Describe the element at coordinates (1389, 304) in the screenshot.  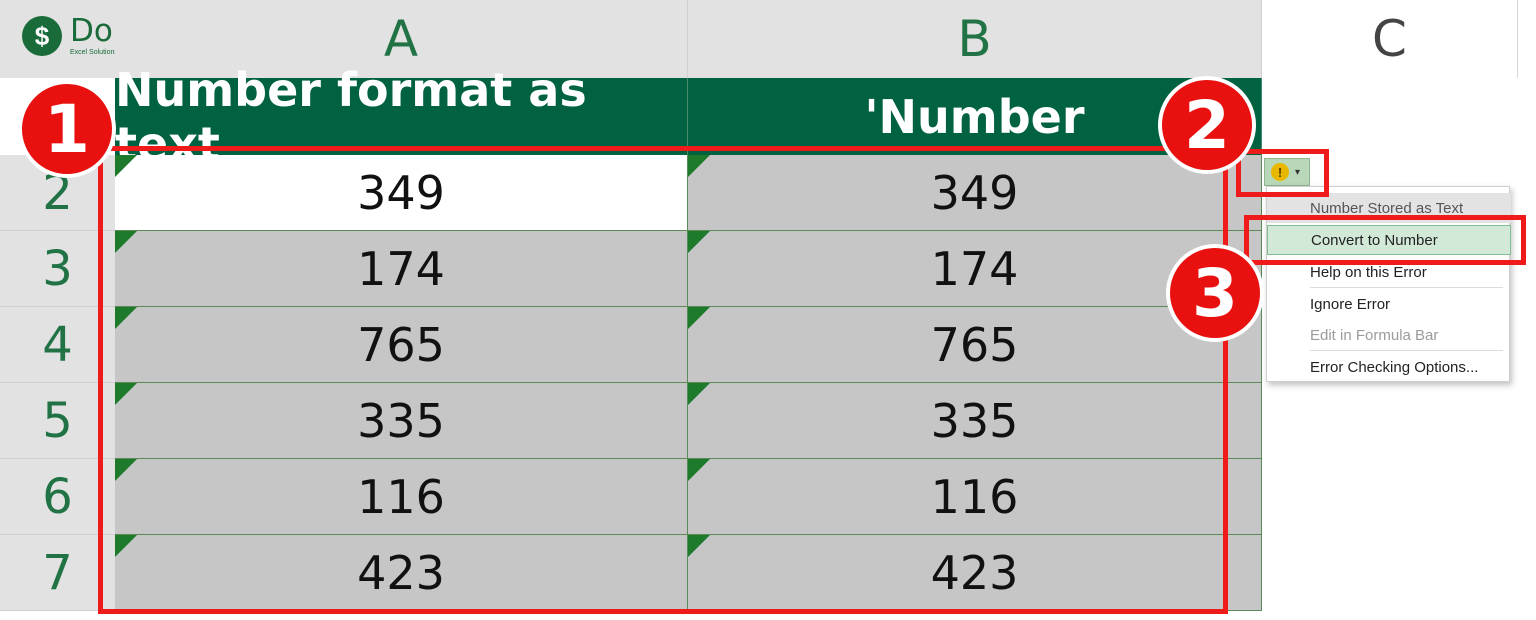
I see `menu-item-ignore-error: Ignore Error` at that location.